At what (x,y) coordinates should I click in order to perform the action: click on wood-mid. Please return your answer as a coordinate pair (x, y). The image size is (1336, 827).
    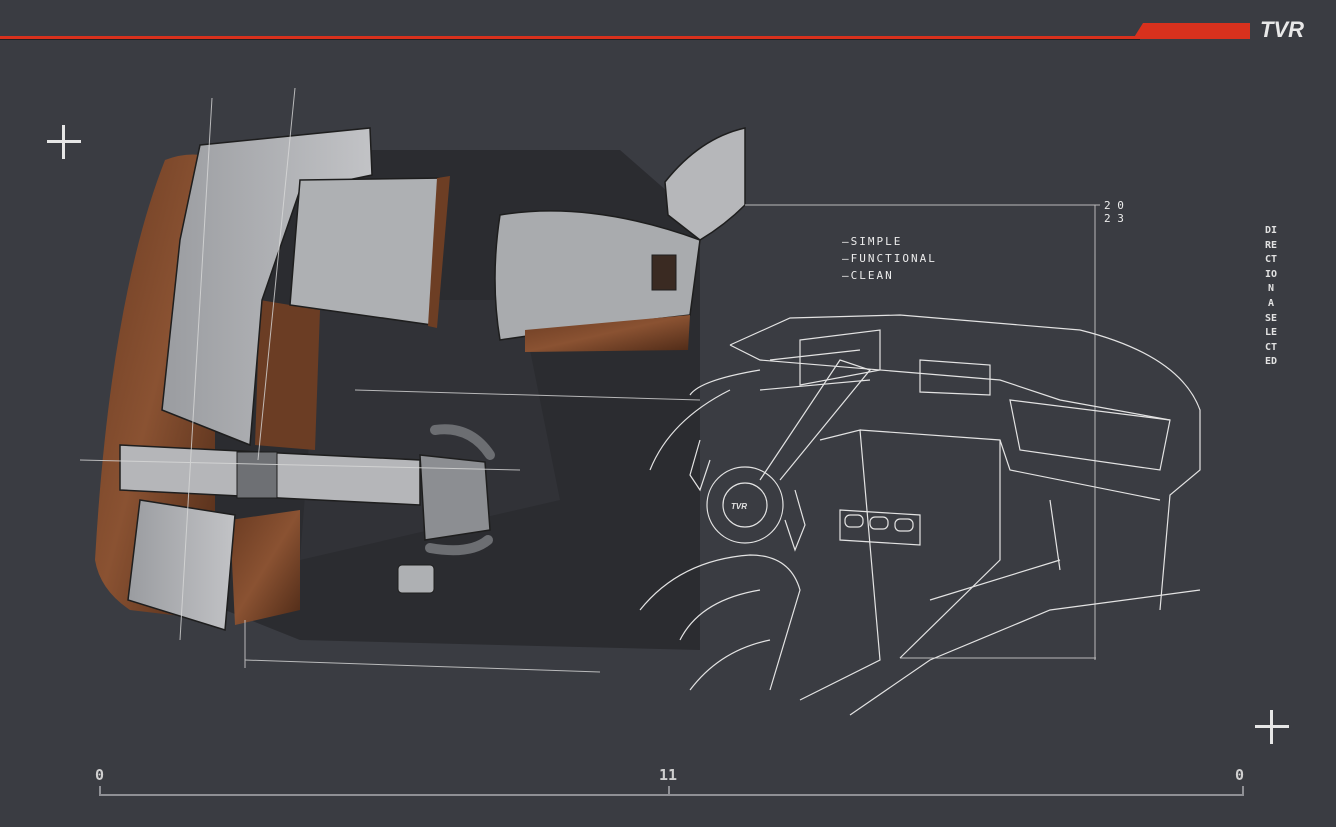
    Looking at the image, I should click on (287, 375).